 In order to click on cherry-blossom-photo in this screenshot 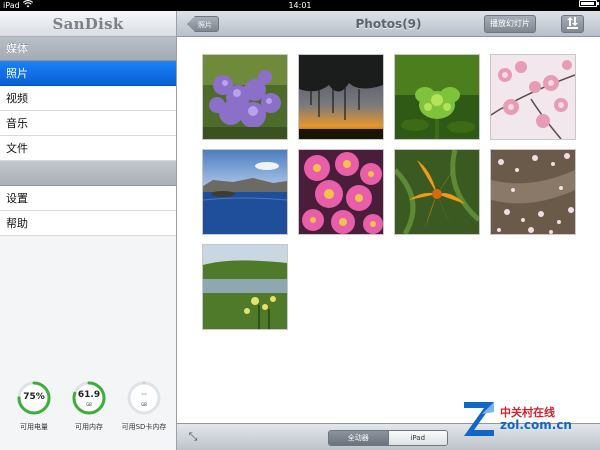, I will do `click(533, 97)`.